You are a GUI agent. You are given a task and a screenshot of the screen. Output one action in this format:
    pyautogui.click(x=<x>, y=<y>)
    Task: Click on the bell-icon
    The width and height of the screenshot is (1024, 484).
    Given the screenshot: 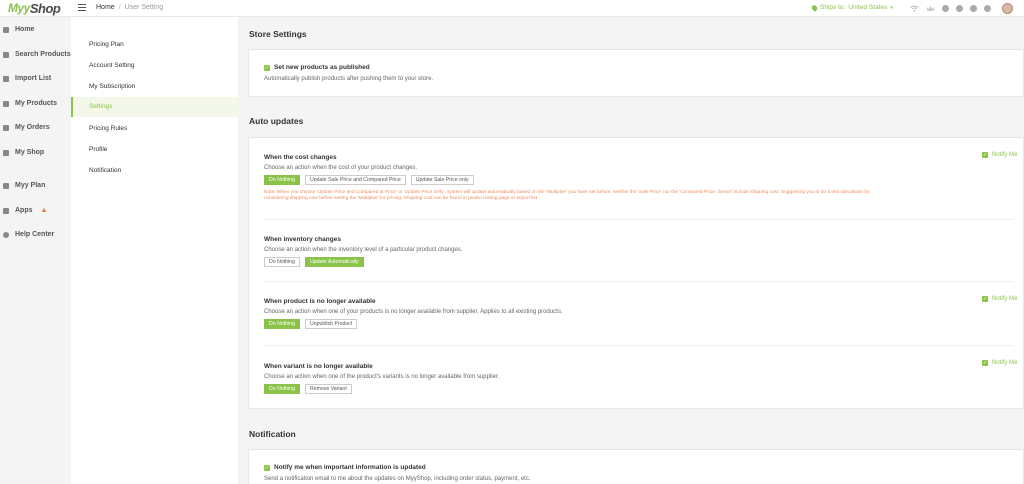 What is the action you would take?
    pyautogui.click(x=959, y=8)
    